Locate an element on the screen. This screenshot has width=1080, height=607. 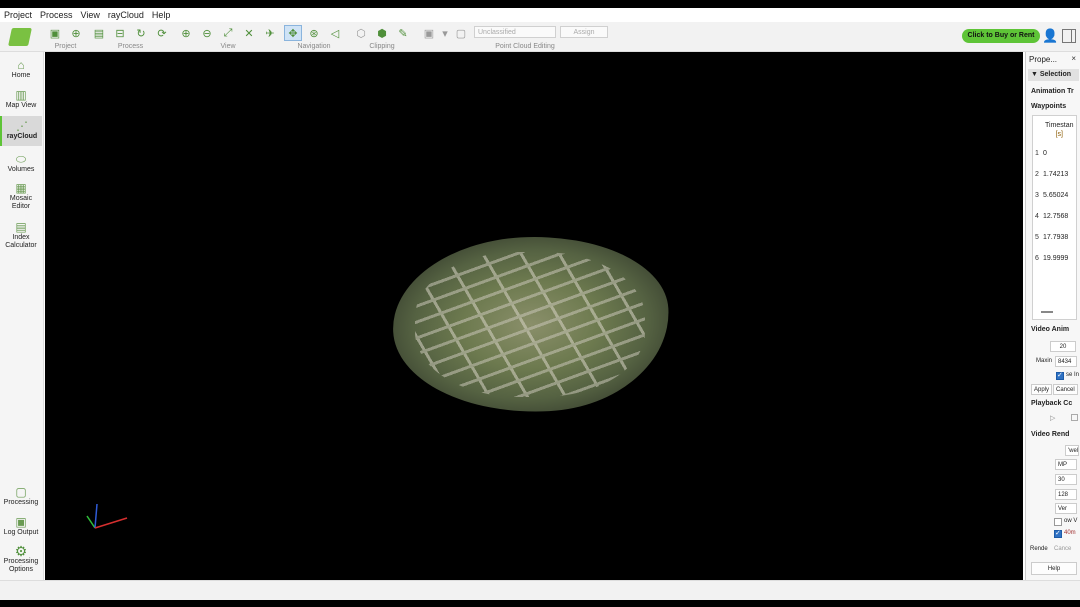
classification-select: Unclassified is located at coordinates (515, 32).